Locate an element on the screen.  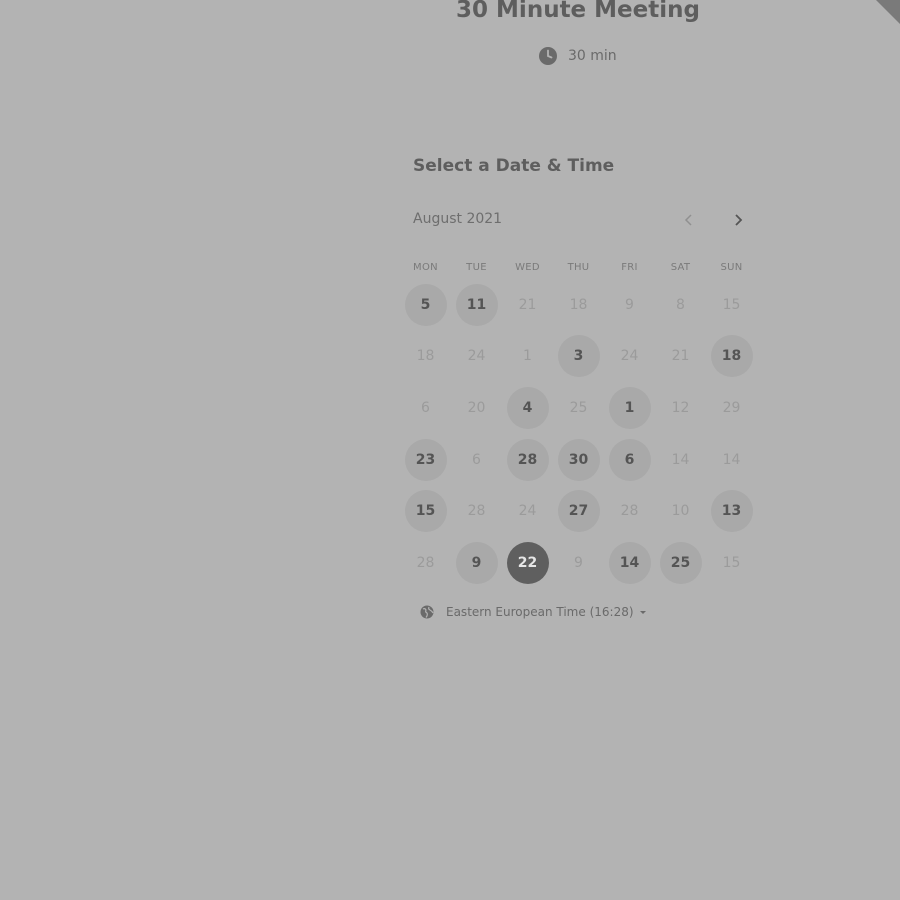
calendar-day-number: 30 is located at coordinates (578, 459).